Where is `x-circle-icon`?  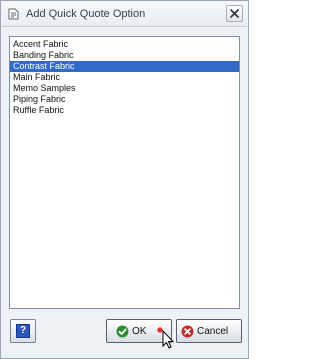 x-circle-icon is located at coordinates (187, 331).